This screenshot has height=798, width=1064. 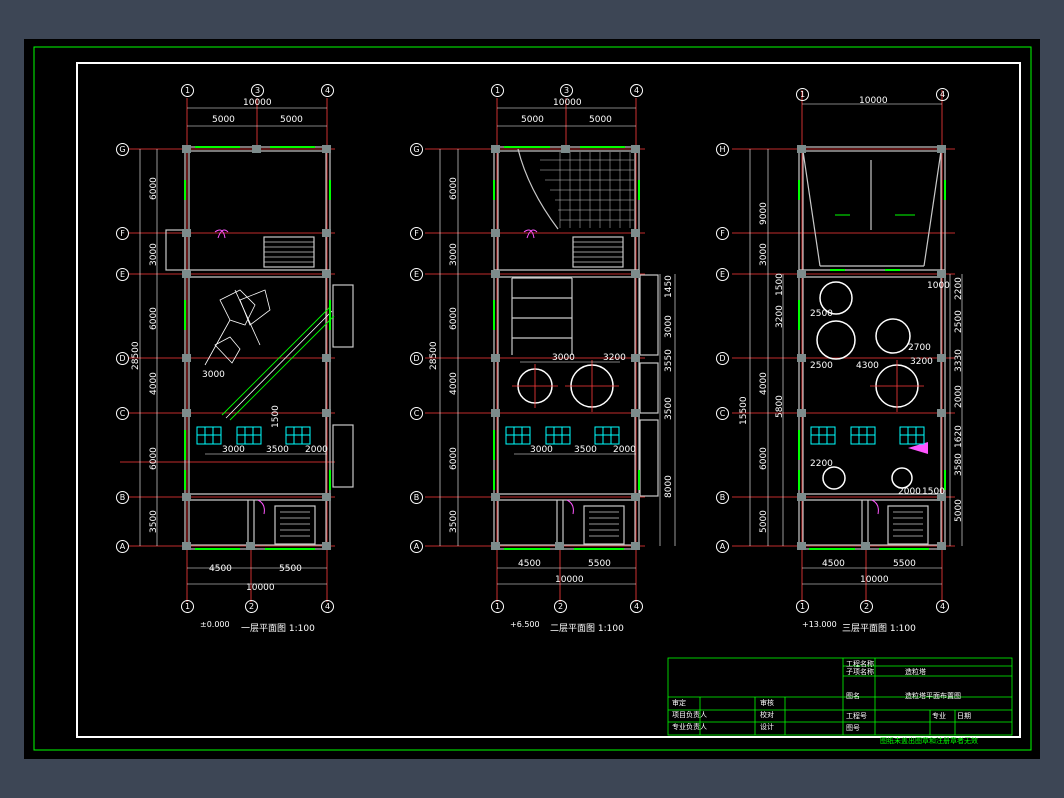 I want to click on elevation-mark: ±0.000, so click(x=215, y=624).